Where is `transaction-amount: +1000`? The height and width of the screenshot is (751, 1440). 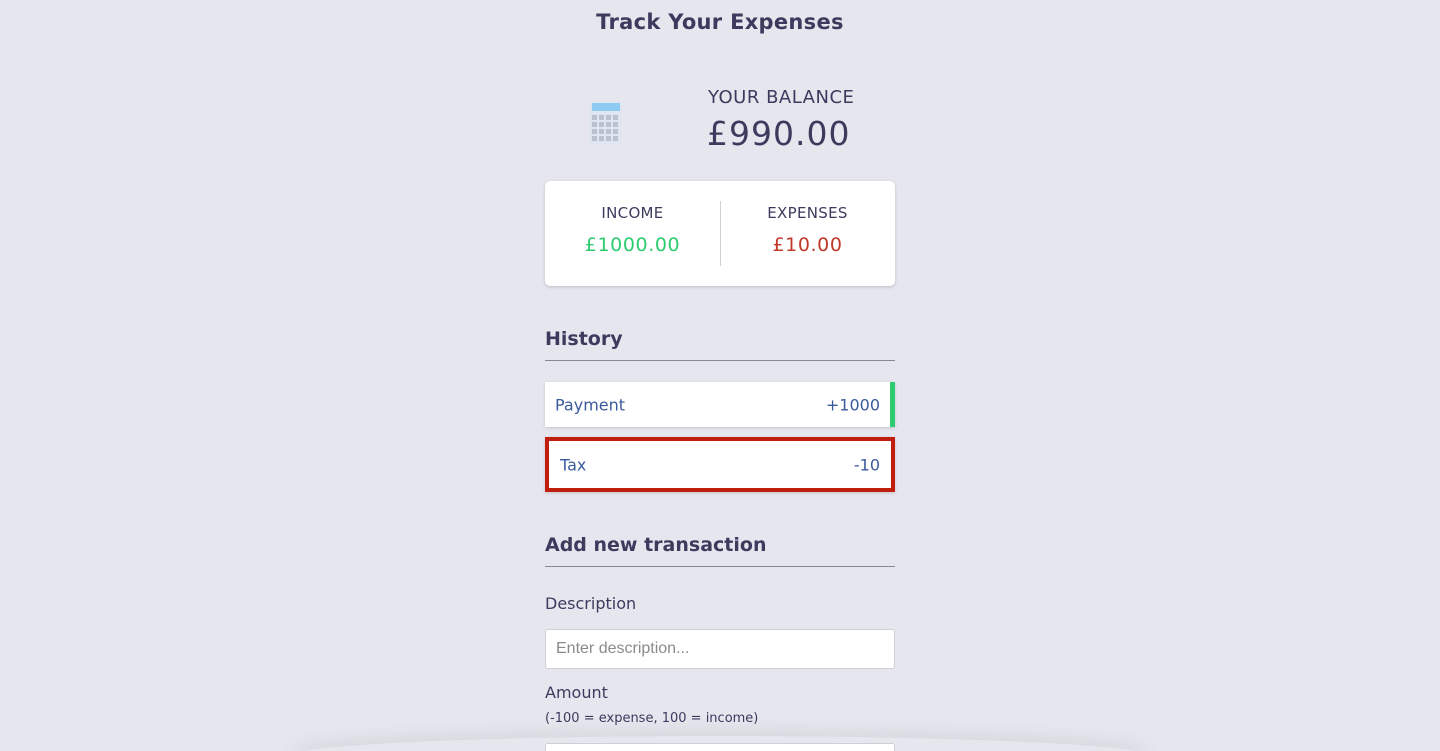
transaction-amount: +1000 is located at coordinates (852, 404).